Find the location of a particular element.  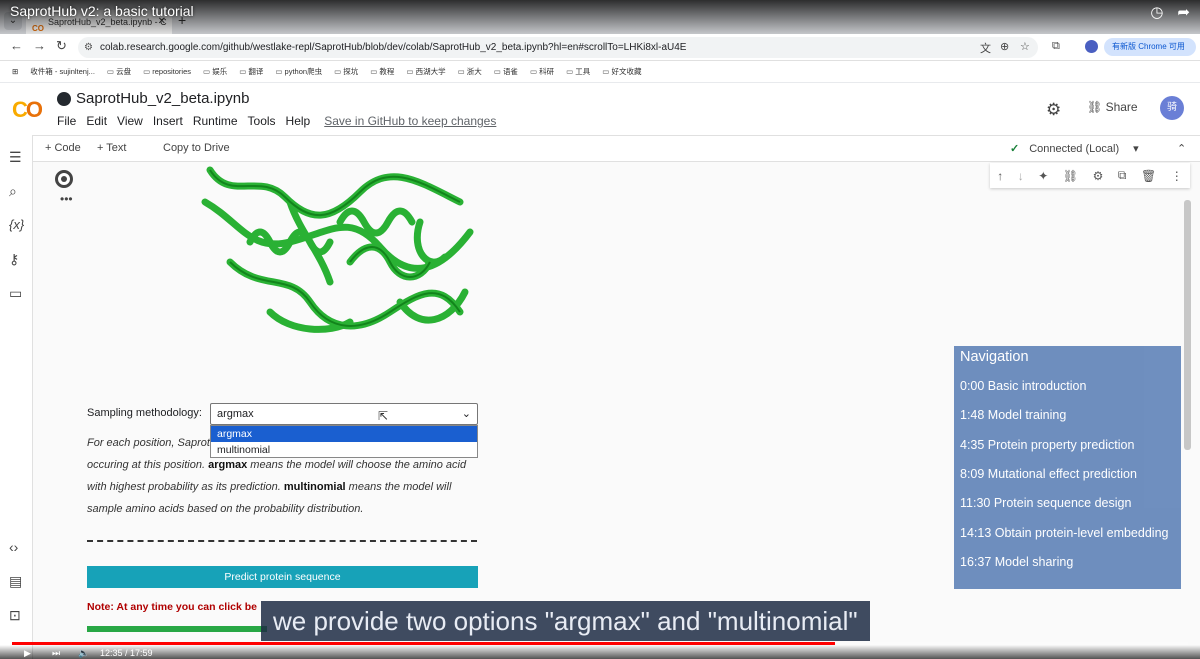

bookmark-star-icon: ☆ is located at coordinates (1025, 46).